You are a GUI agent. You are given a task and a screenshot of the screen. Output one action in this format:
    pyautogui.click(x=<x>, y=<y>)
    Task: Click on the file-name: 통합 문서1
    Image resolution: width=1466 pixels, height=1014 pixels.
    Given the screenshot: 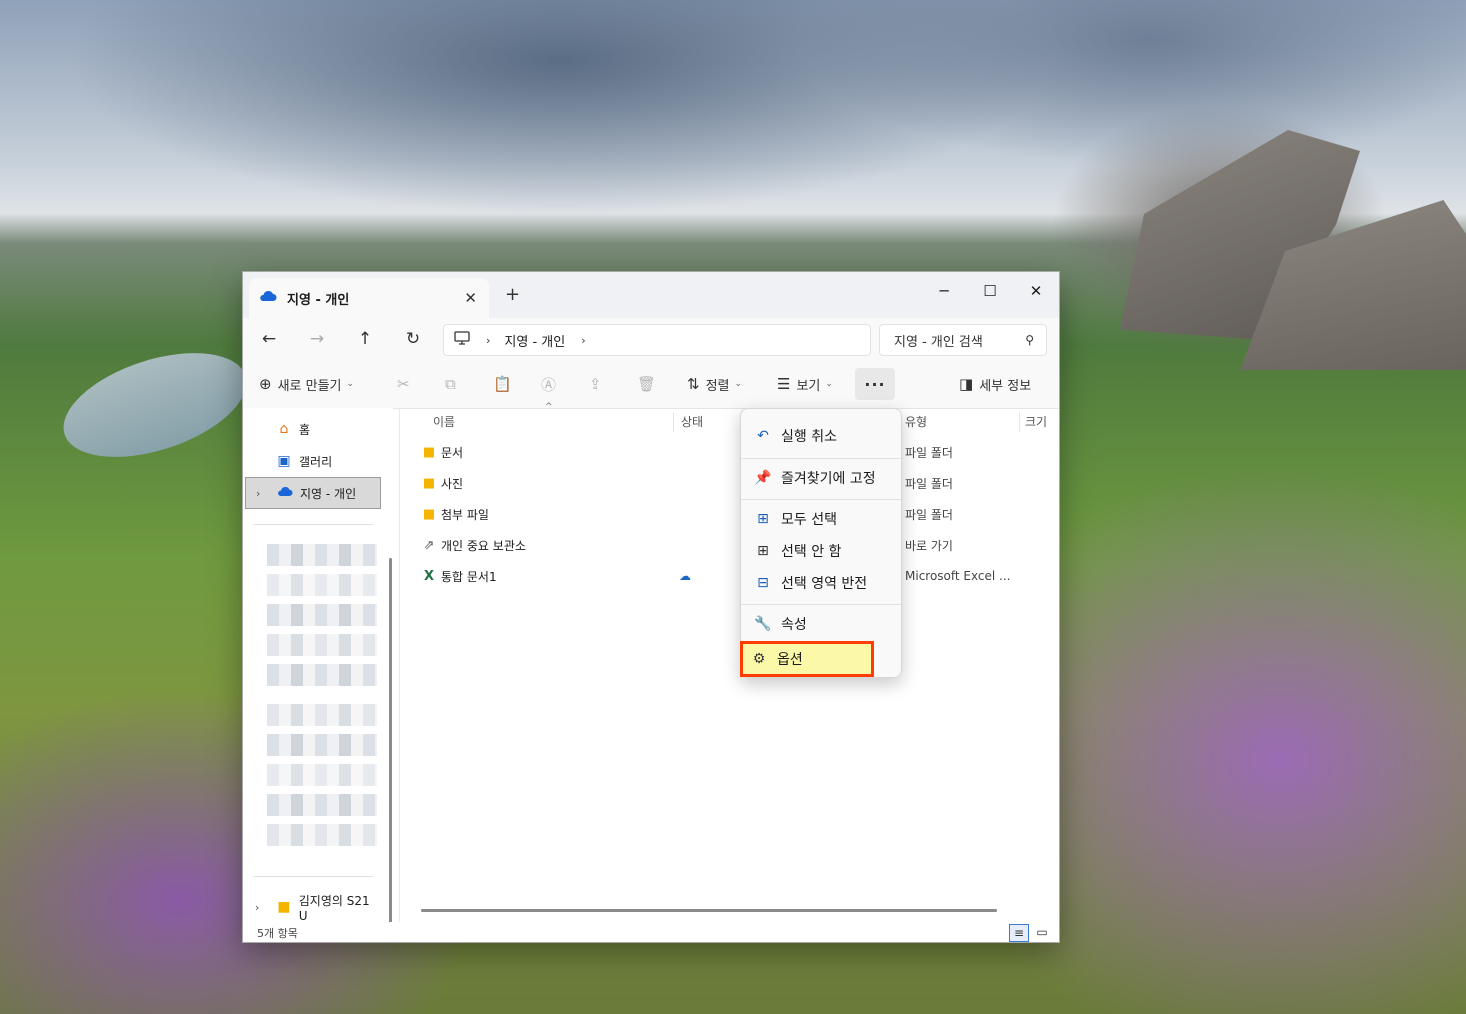 What is the action you would take?
    pyautogui.click(x=469, y=576)
    